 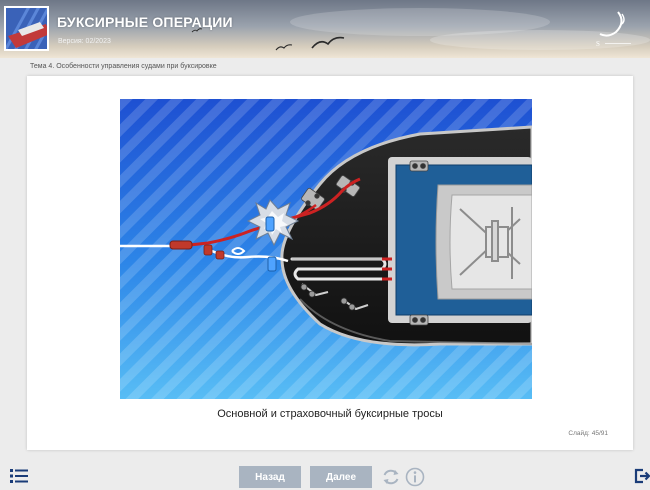 What do you see at coordinates (330, 414) in the screenshot?
I see `slide-caption: Основной и страховочный буксирные тросы` at bounding box center [330, 414].